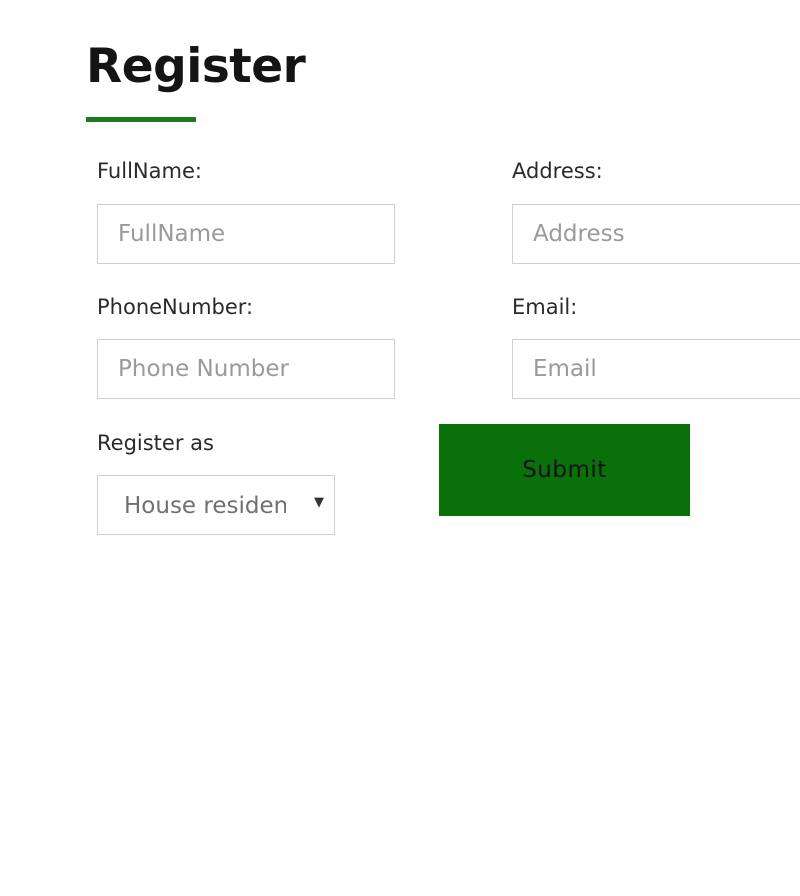 The width and height of the screenshot is (800, 896). What do you see at coordinates (545, 307) in the screenshot?
I see `email-label: Email:` at bounding box center [545, 307].